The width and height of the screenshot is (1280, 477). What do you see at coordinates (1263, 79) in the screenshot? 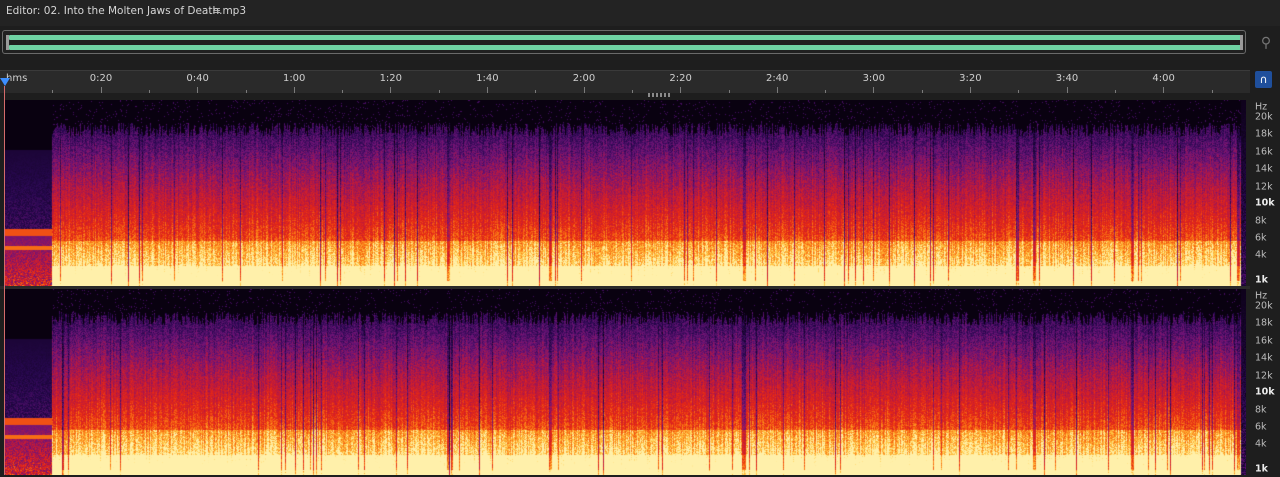
I see `snap-magnet-button: ∩` at bounding box center [1263, 79].